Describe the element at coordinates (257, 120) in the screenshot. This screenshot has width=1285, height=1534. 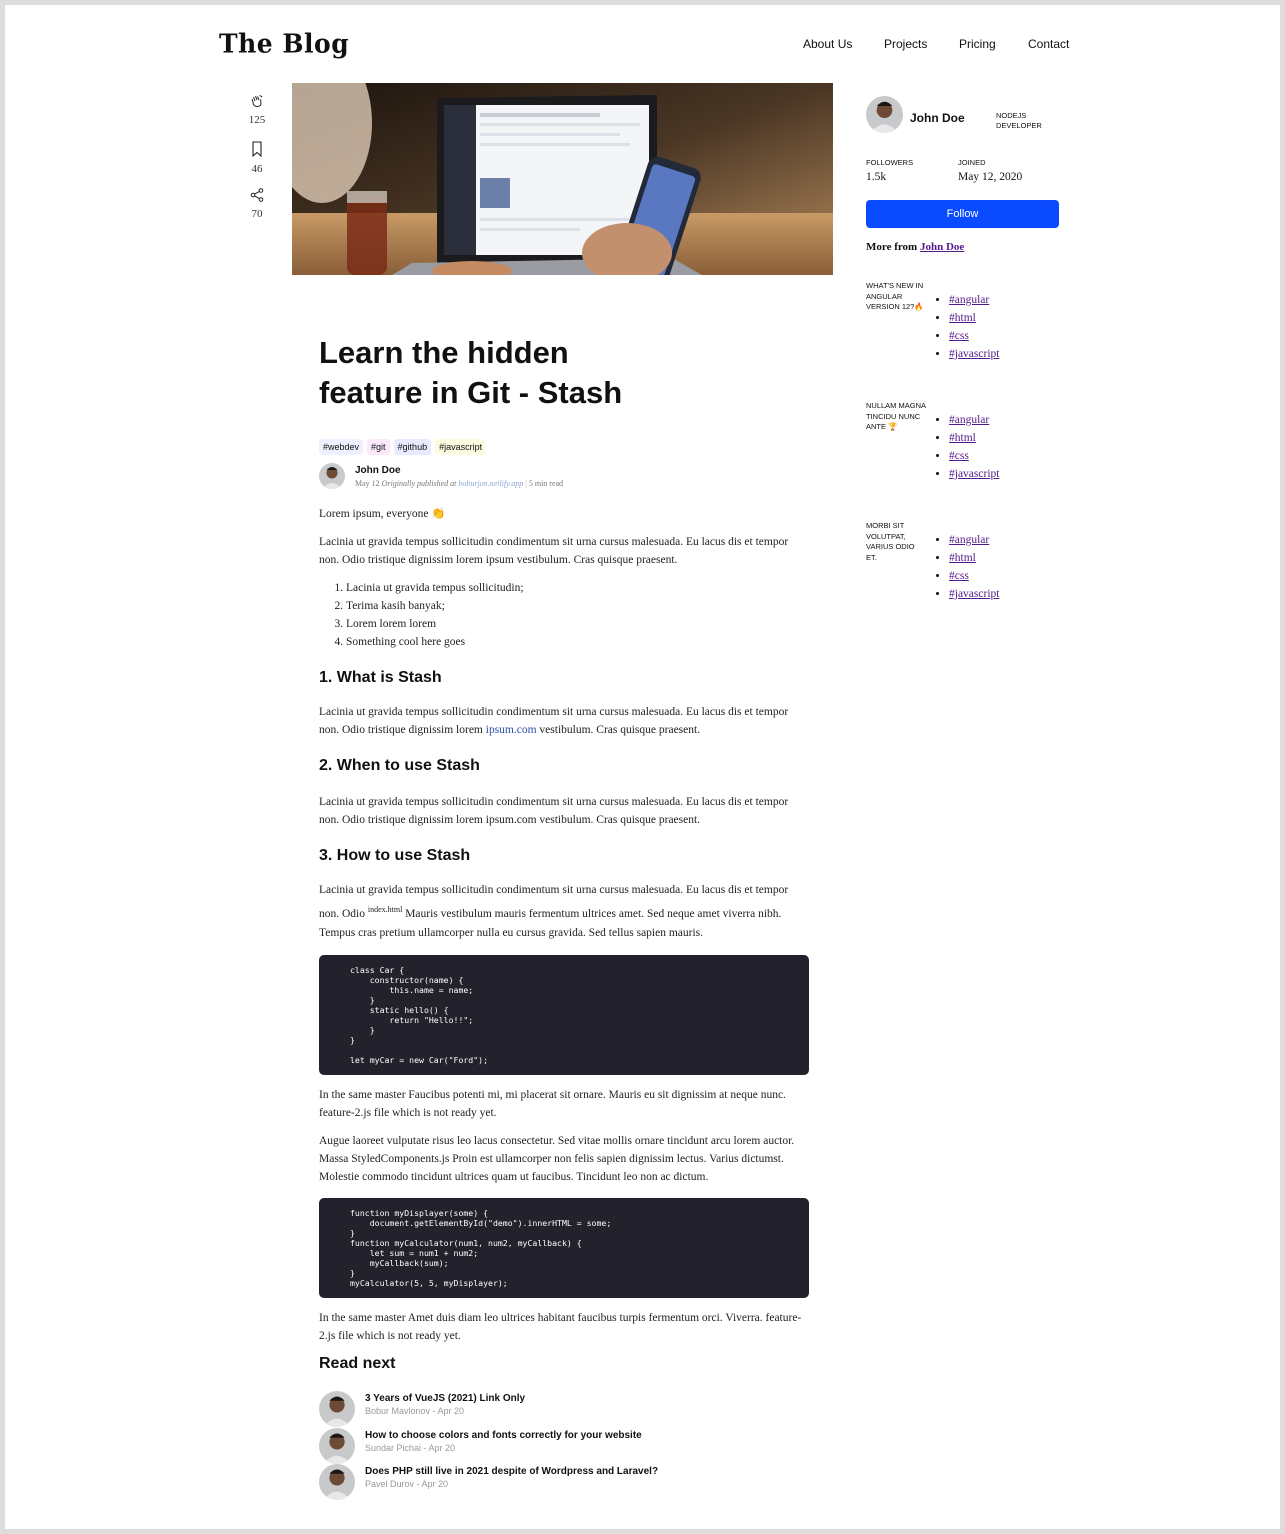
I see `clap-count: 125` at that location.